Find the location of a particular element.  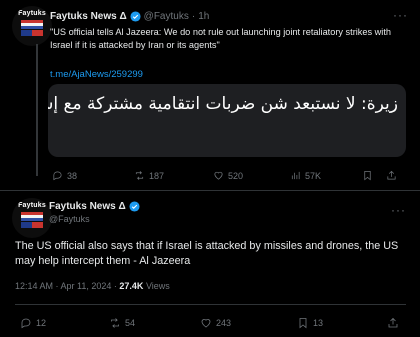

reply-button: 38 is located at coordinates (64, 175).